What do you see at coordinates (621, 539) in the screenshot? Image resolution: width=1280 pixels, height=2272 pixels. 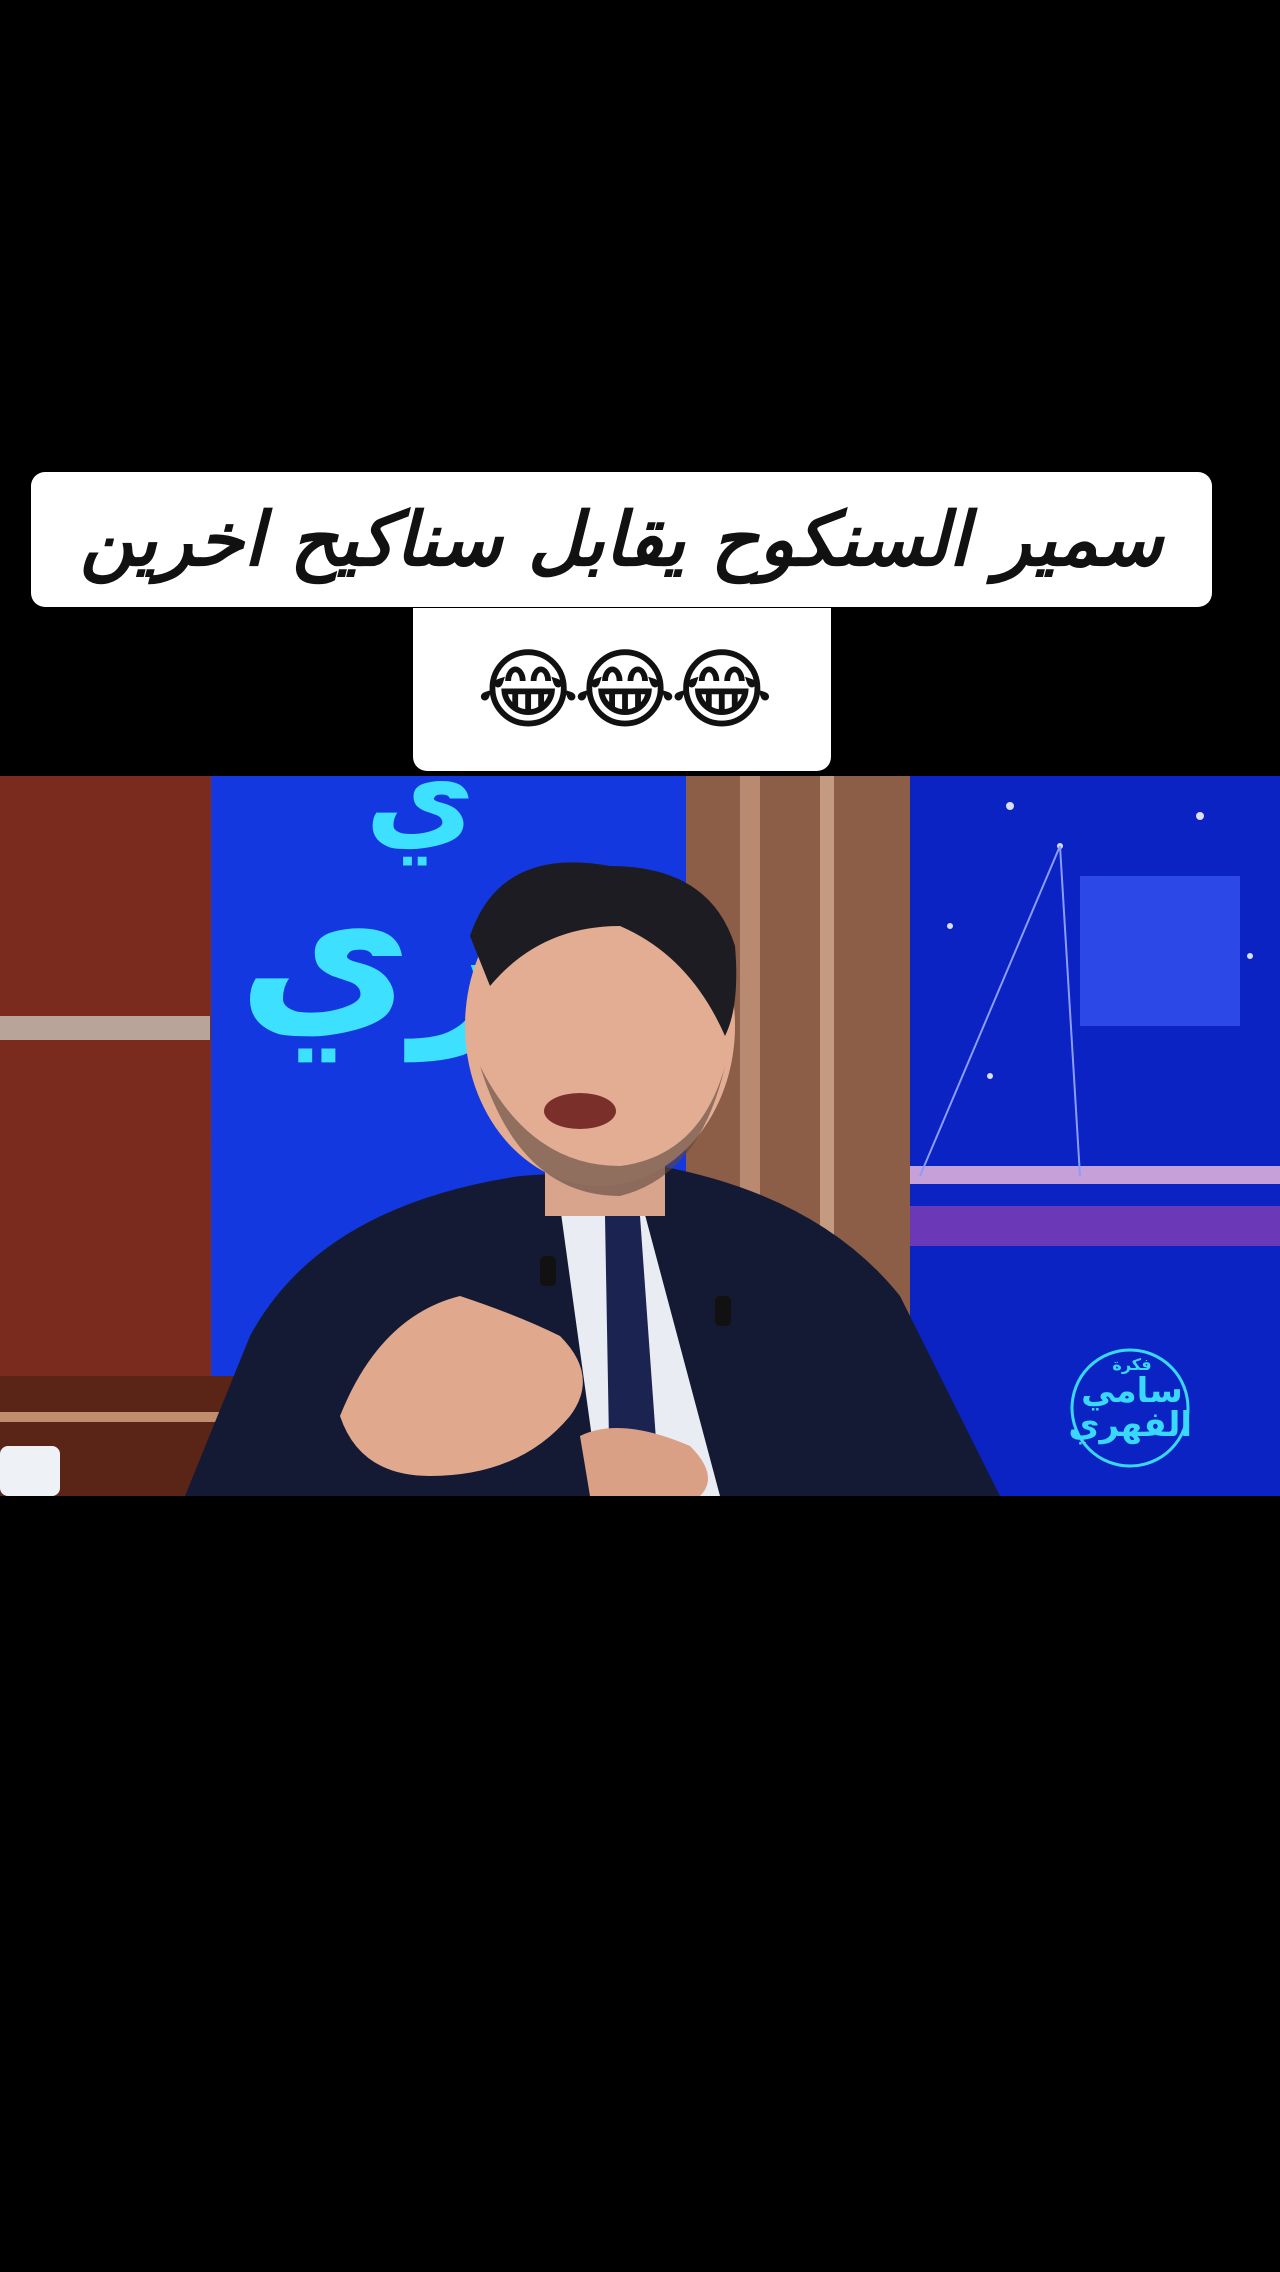 I see `caption-title: سمير السنكوح يقابل سناكيح اخرين` at bounding box center [621, 539].